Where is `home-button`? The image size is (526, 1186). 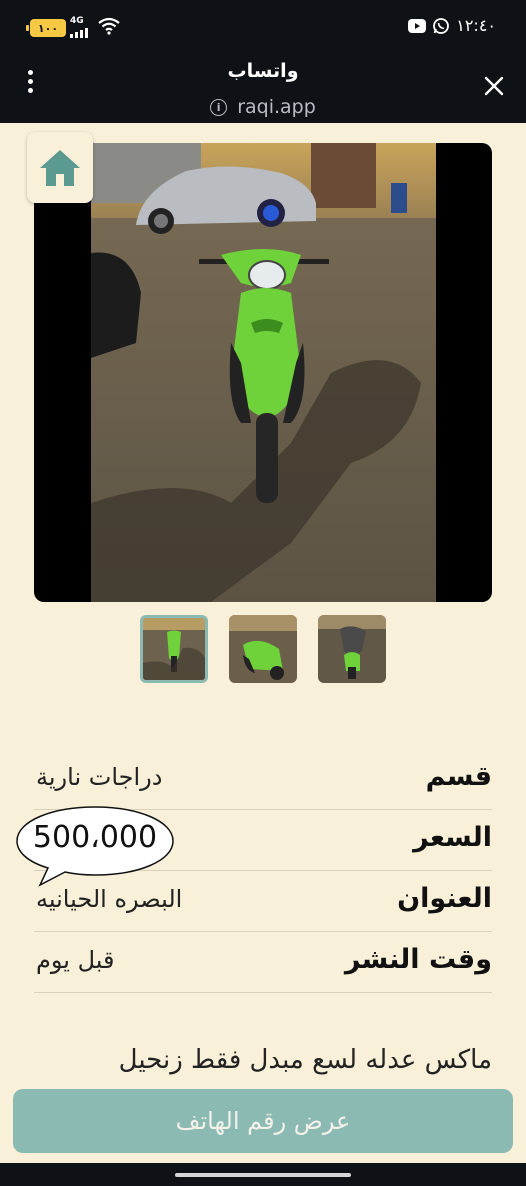 home-button is located at coordinates (60, 167).